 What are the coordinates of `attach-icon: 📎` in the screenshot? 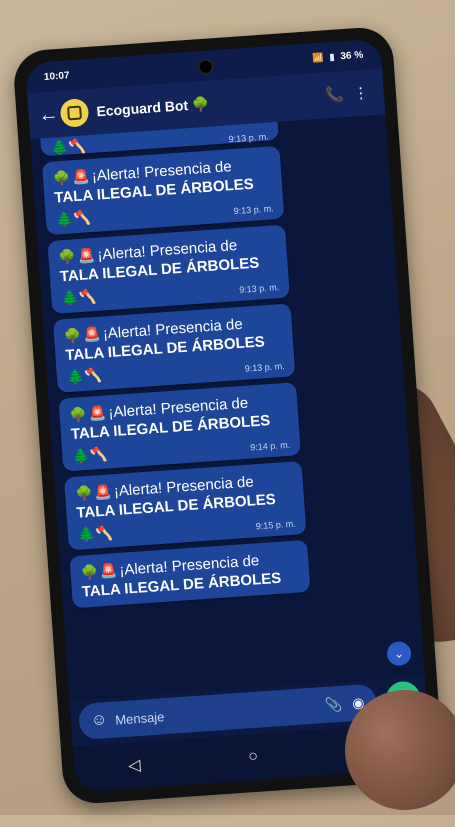 It's located at (333, 704).